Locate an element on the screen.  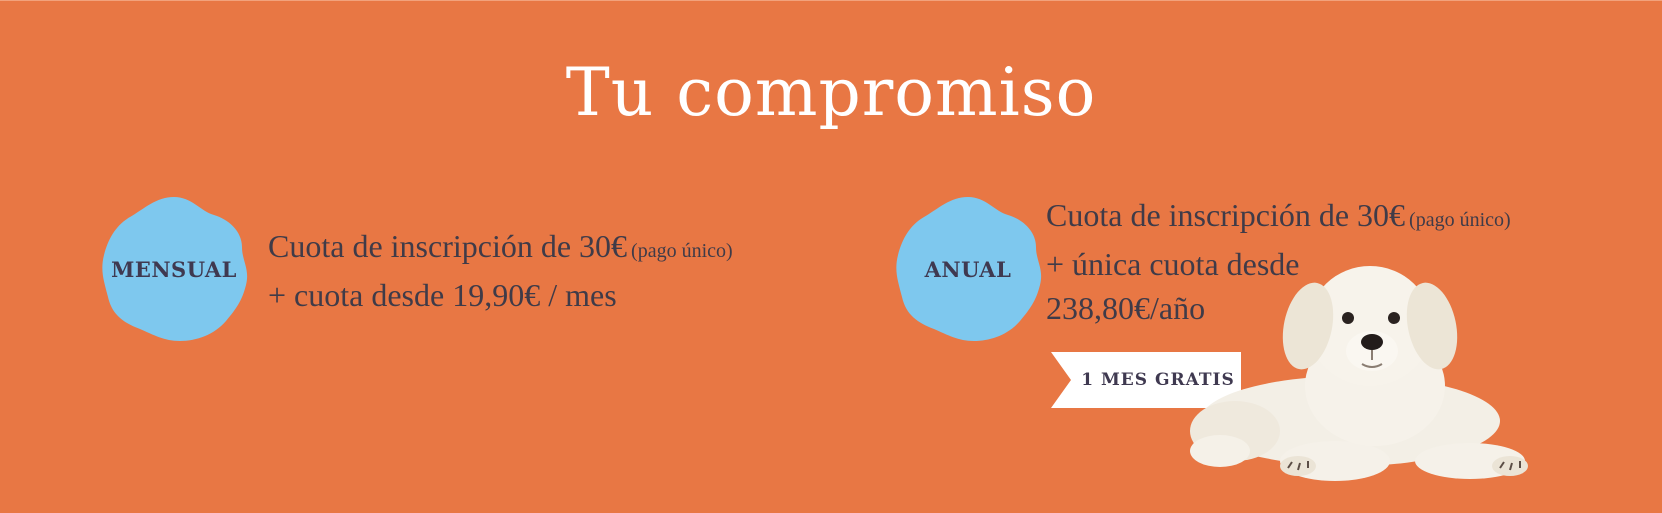
monthly-badge: MENSUAL is located at coordinates (174, 269).